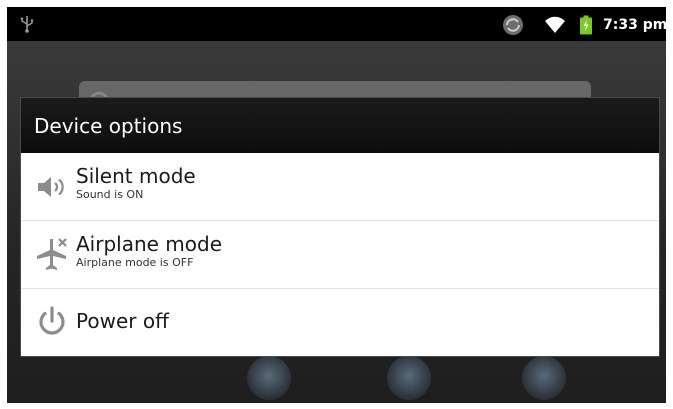 This screenshot has height=409, width=673. I want to click on power-icon, so click(52, 320).